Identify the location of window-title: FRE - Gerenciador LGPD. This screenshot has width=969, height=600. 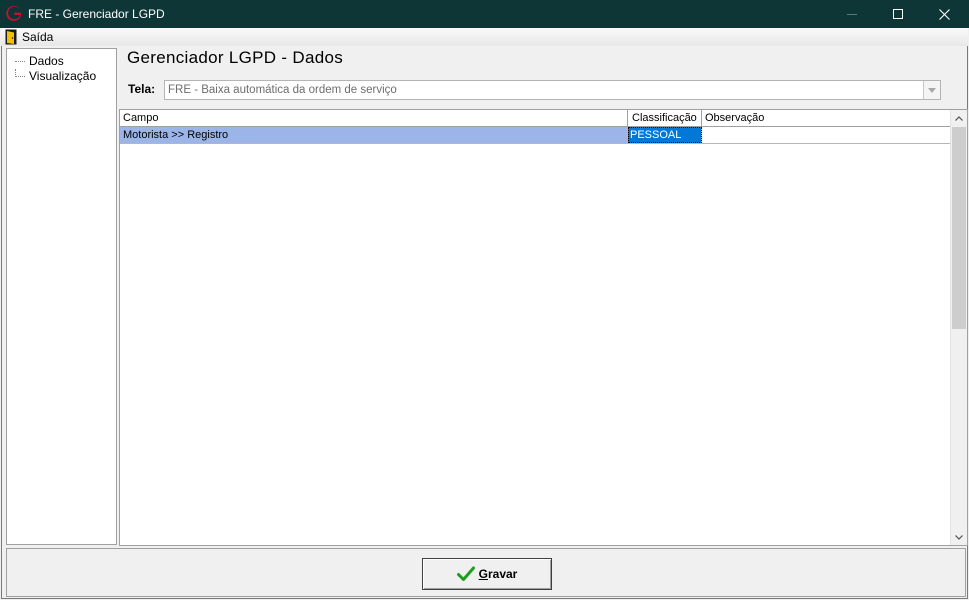
(96, 14).